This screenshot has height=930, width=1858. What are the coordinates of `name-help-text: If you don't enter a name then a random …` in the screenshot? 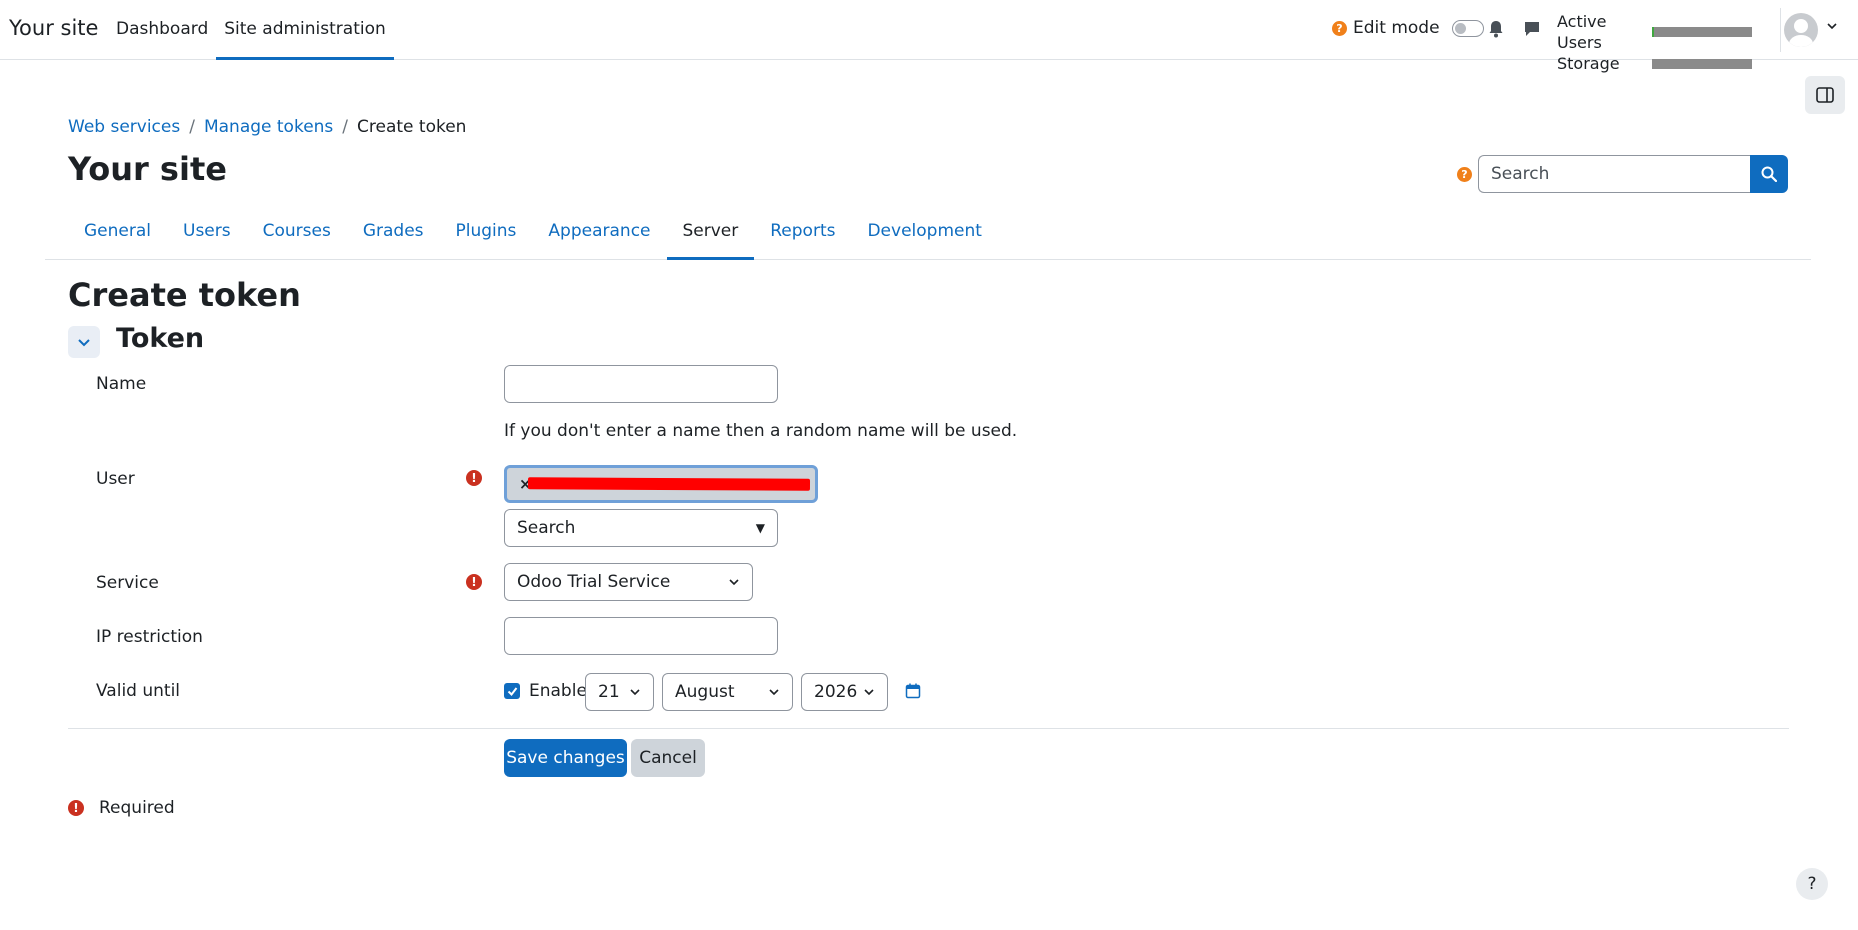 It's located at (761, 431).